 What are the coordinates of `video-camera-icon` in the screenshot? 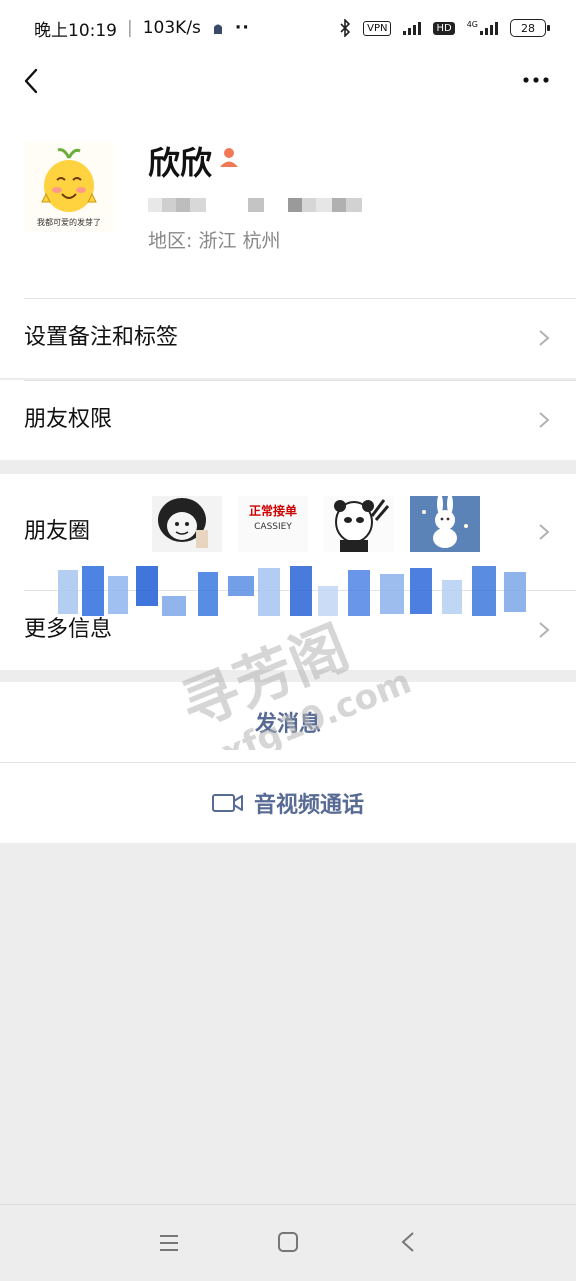 It's located at (227, 803).